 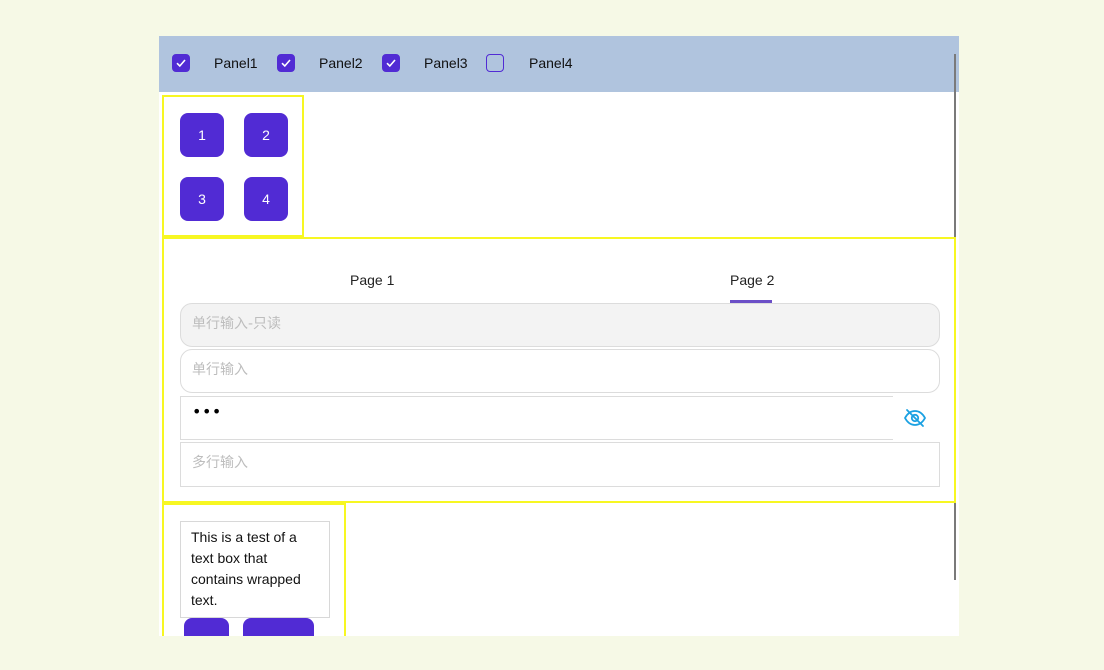 I want to click on tile-button-1: 1, so click(x=202, y=135).